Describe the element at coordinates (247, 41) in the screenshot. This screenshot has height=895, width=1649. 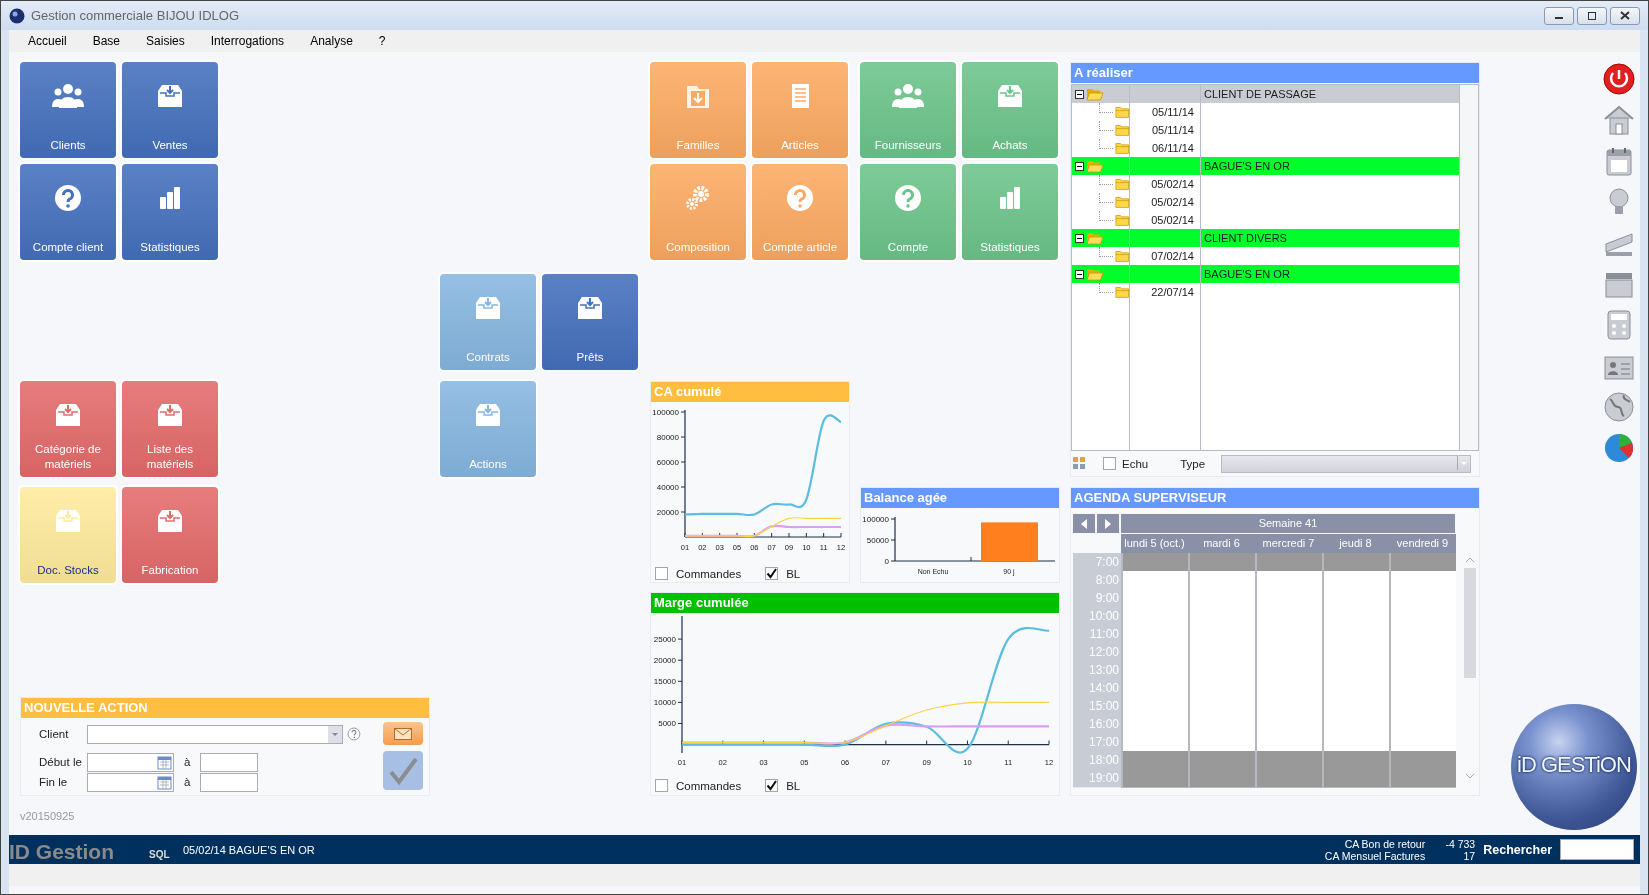
I see `menu-item: Interrogations` at that location.